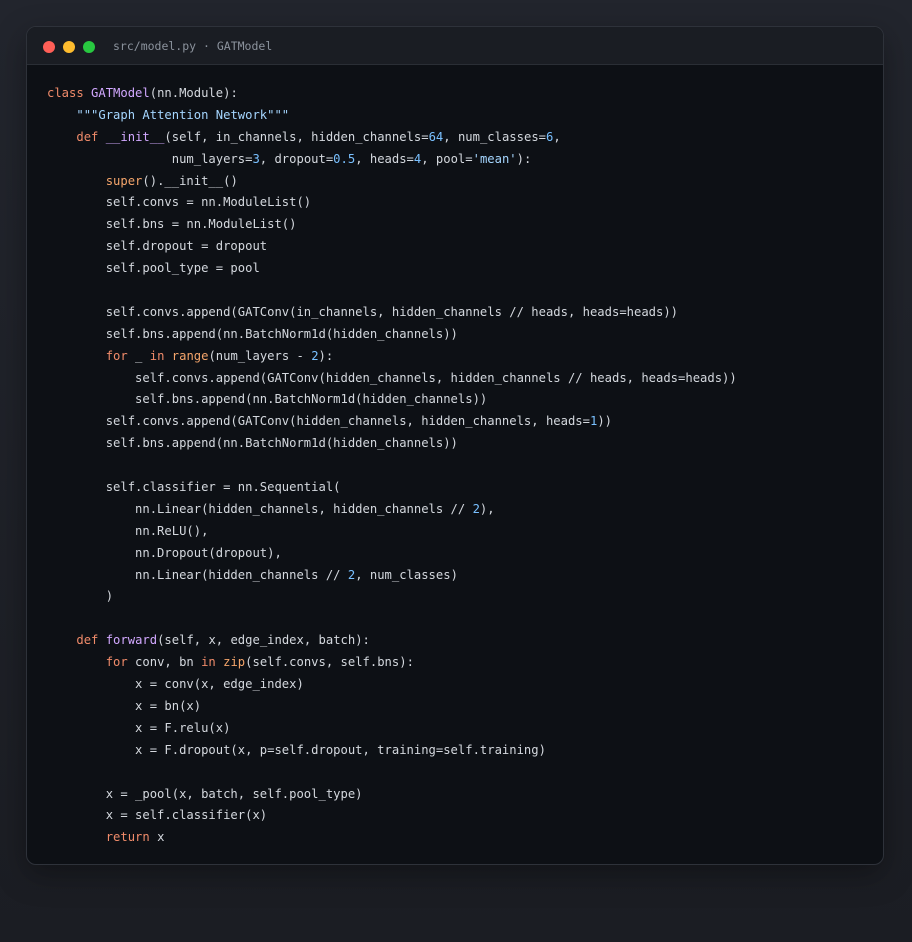 This screenshot has width=912, height=942. Describe the element at coordinates (69, 93) in the screenshot. I see `code-token: class` at that location.